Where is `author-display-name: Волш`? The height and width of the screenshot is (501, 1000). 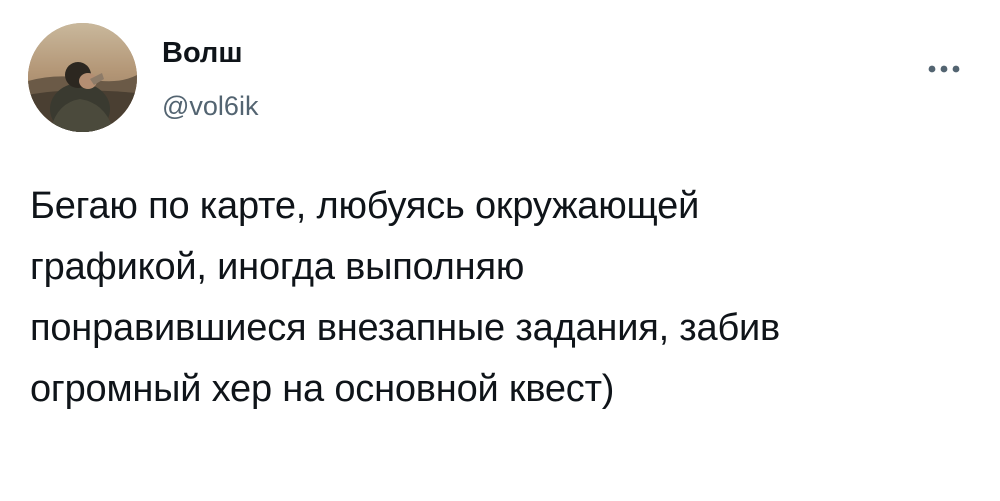
author-display-name: Волш is located at coordinates (202, 53).